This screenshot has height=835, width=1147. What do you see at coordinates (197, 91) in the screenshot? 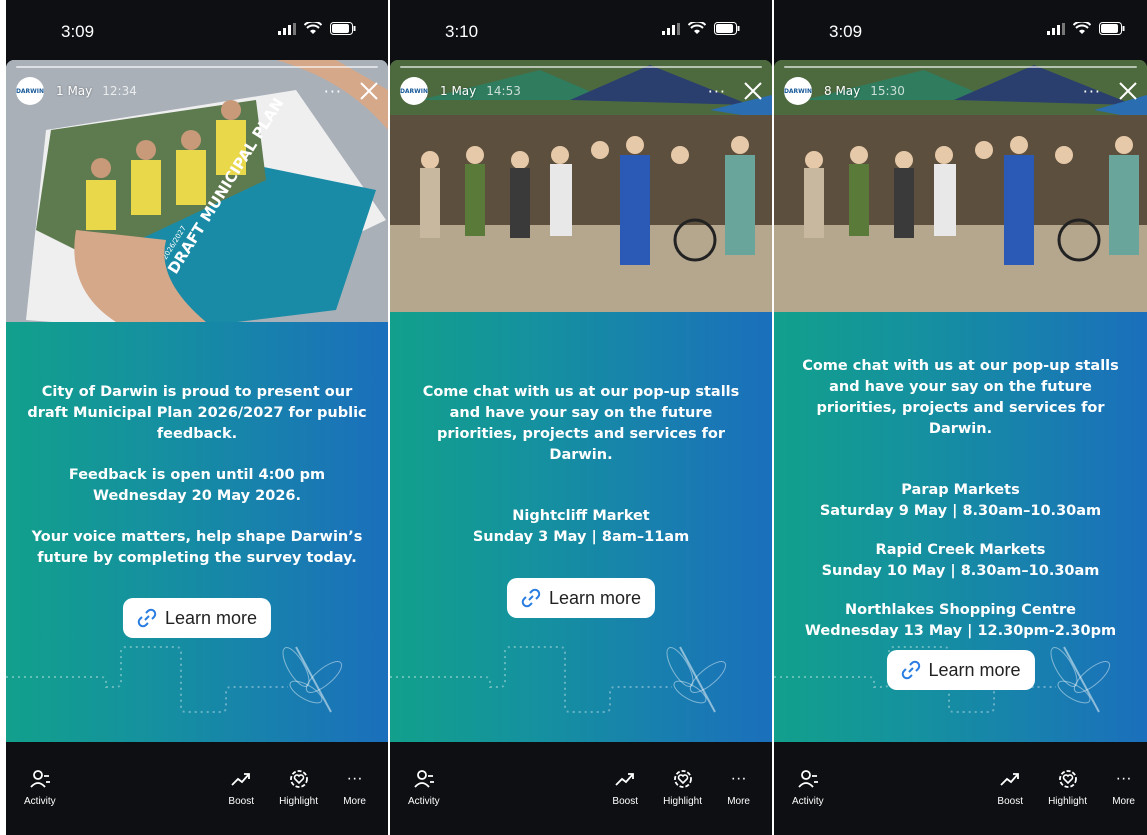
I see `story-header: DARWIN 1 May 12:34 ···` at bounding box center [197, 91].